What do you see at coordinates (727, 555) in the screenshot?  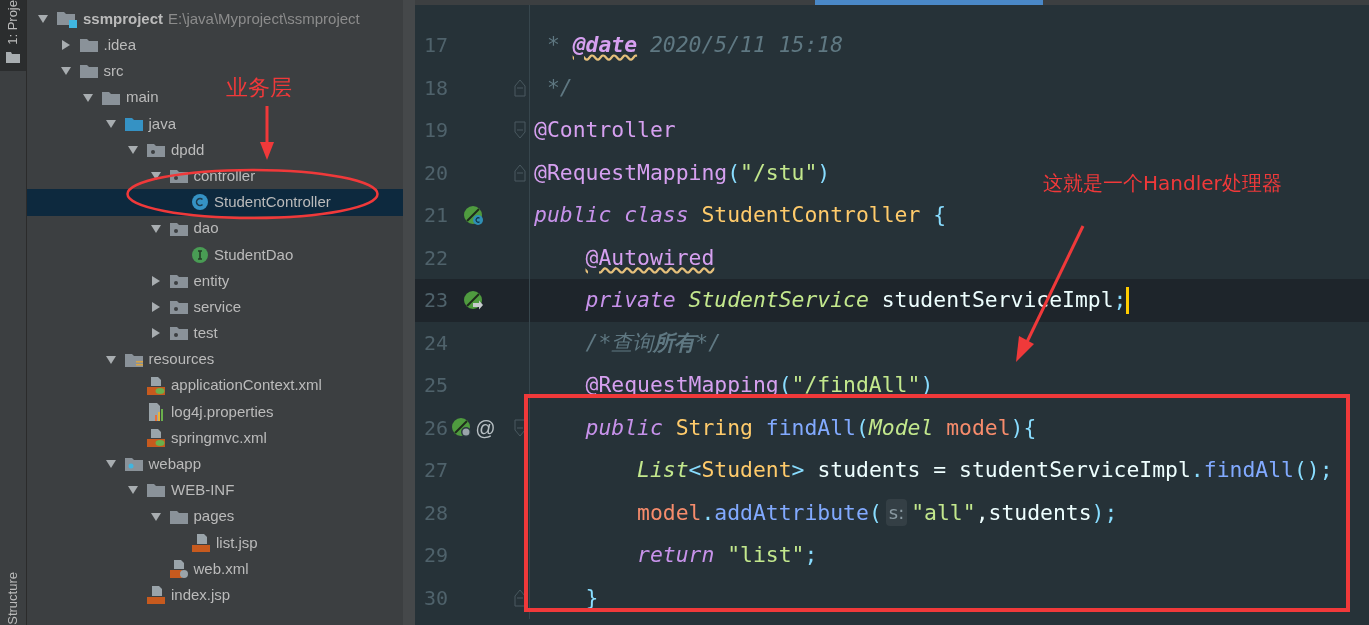 I see `code-text: return "list";` at bounding box center [727, 555].